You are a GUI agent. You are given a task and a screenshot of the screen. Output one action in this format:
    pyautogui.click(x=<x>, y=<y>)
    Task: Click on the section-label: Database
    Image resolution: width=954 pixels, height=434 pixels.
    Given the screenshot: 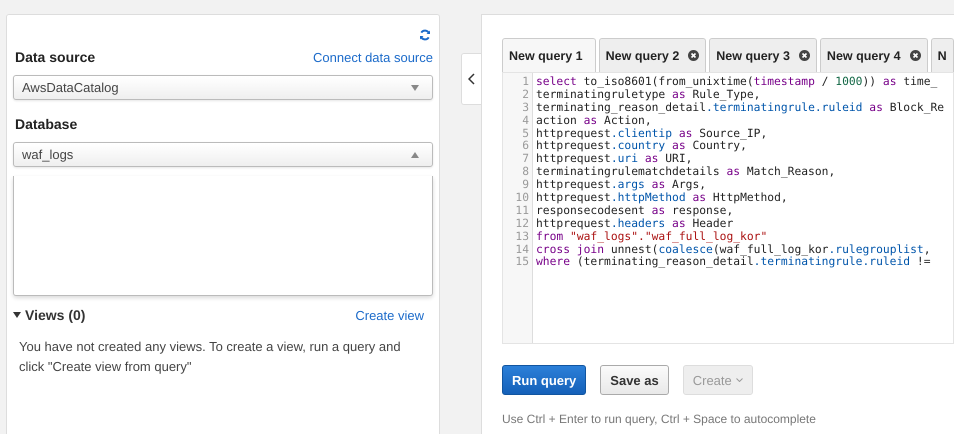 What is the action you would take?
    pyautogui.click(x=46, y=124)
    